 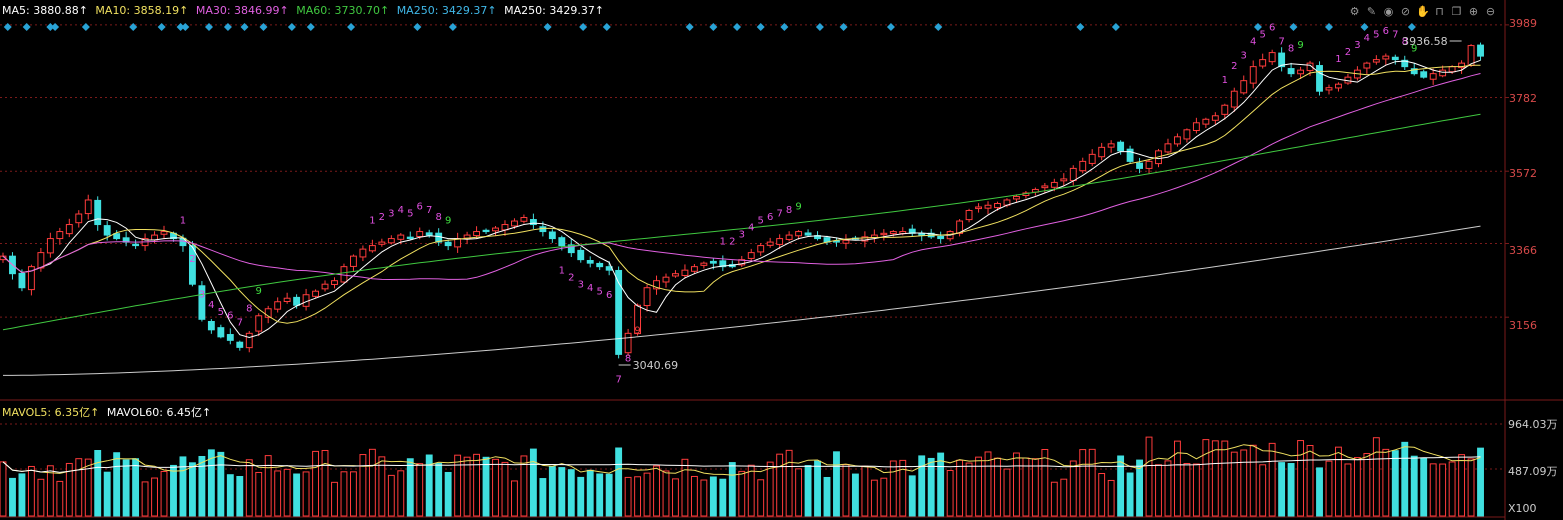 I want to click on lock-icon: ⊓, so click(x=1439, y=11).